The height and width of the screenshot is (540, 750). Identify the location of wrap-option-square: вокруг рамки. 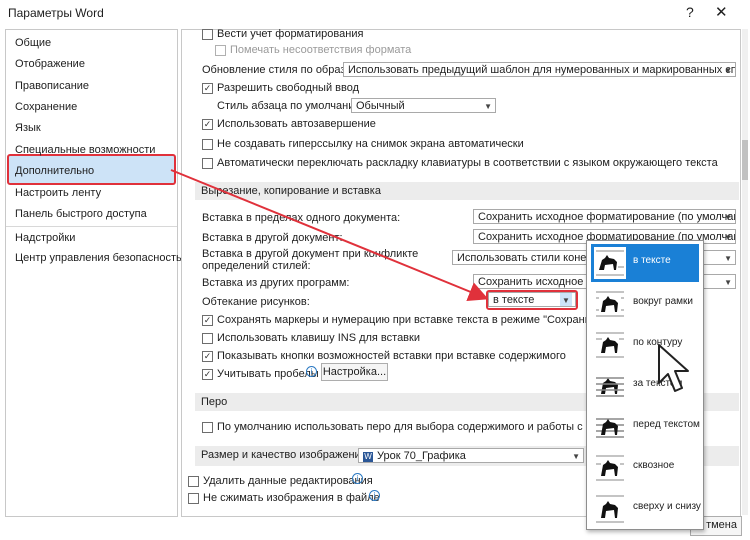
(645, 304).